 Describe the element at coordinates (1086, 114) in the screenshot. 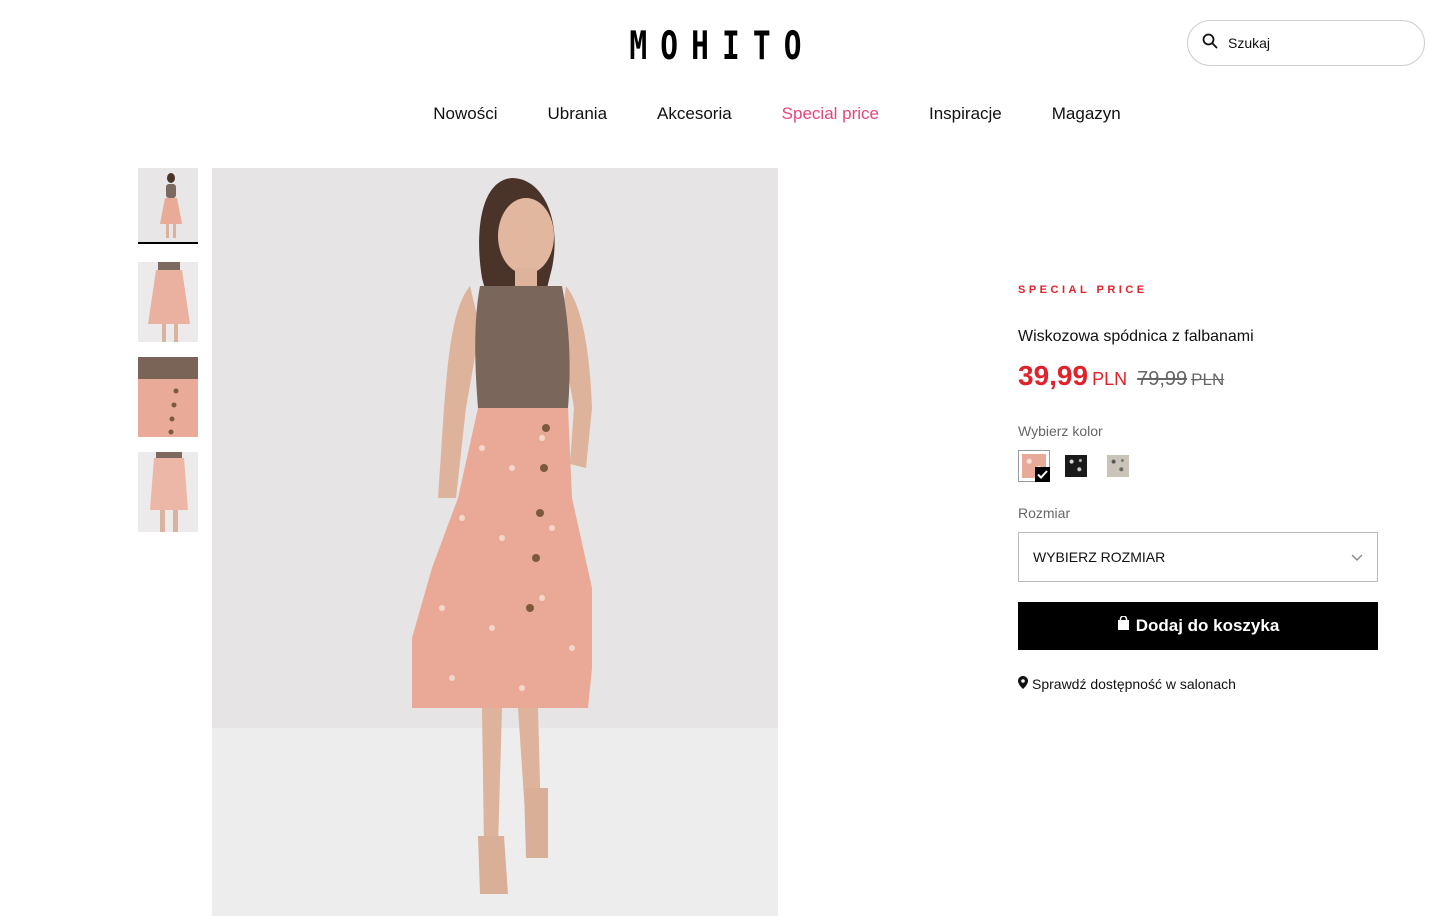

I see `nav-item-magazyn: Magazyn` at that location.